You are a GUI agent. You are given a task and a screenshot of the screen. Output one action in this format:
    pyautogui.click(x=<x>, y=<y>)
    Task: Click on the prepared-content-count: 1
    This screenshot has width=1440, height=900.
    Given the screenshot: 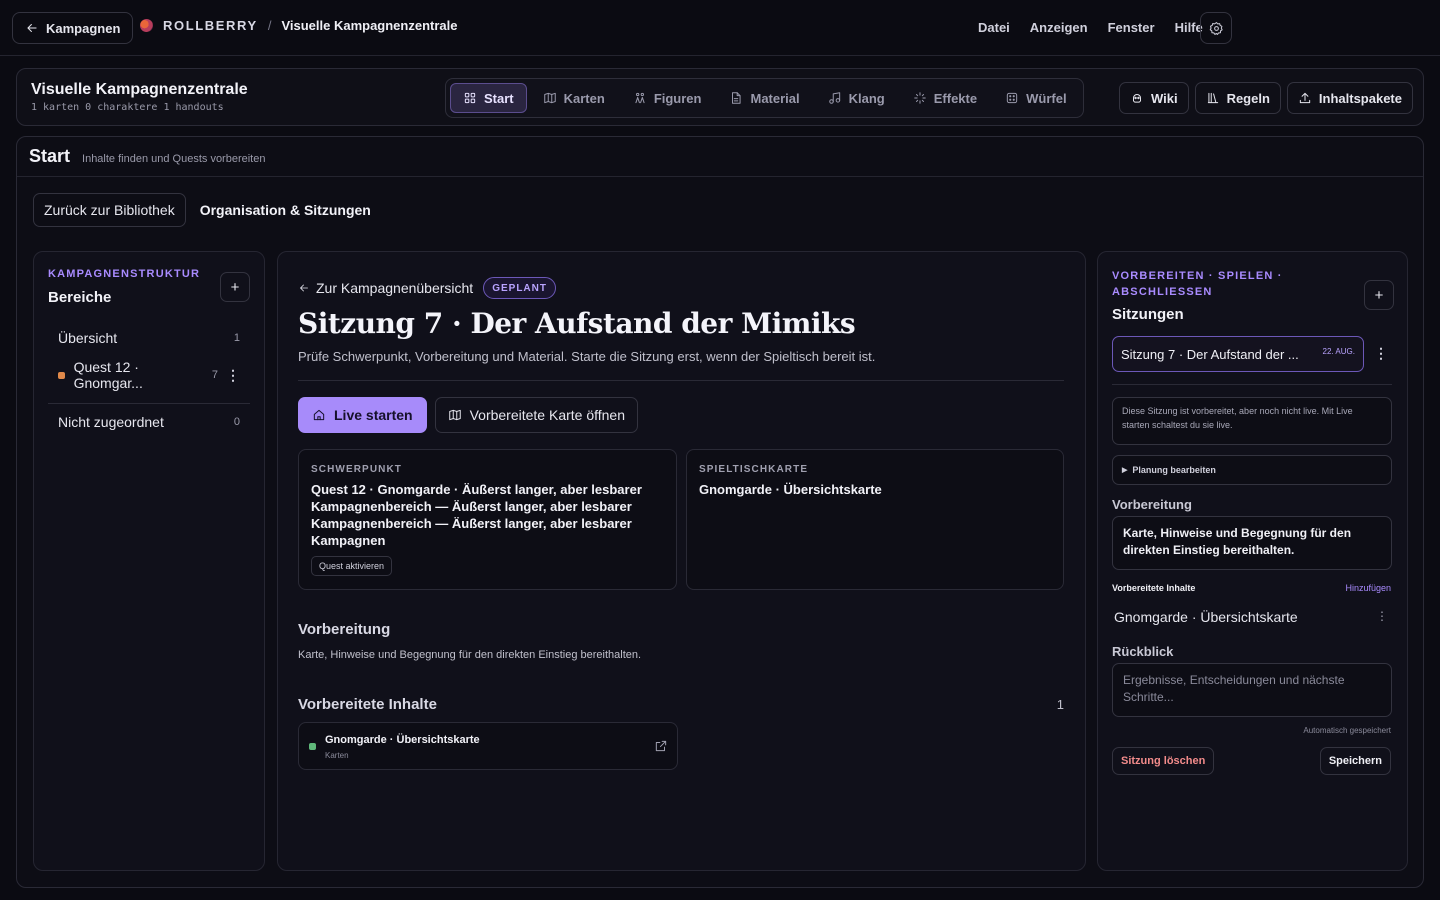 What is the action you would take?
    pyautogui.click(x=1060, y=704)
    